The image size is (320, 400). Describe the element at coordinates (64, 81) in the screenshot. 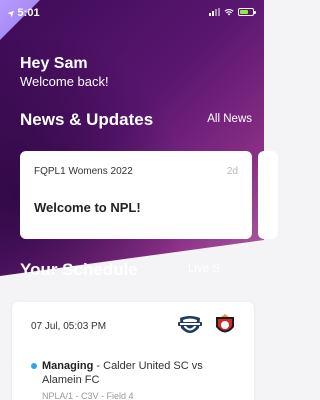

I see `greeting-subtitle: Welcome back!` at that location.